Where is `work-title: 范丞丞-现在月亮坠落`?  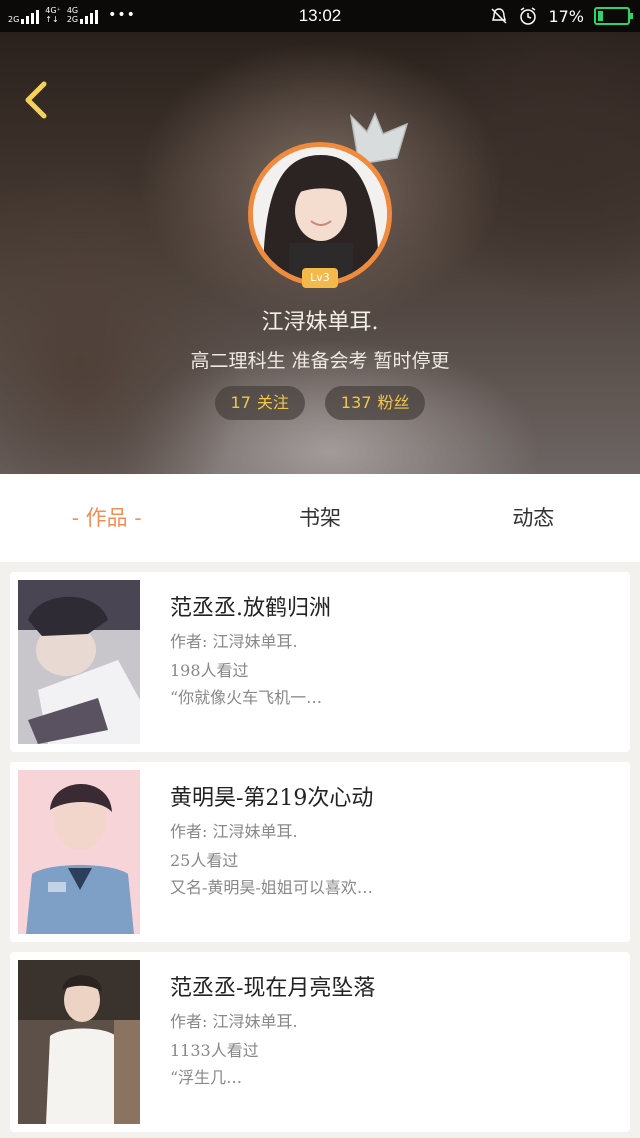 work-title: 范丞丞-现在月亮坠落 is located at coordinates (273, 988).